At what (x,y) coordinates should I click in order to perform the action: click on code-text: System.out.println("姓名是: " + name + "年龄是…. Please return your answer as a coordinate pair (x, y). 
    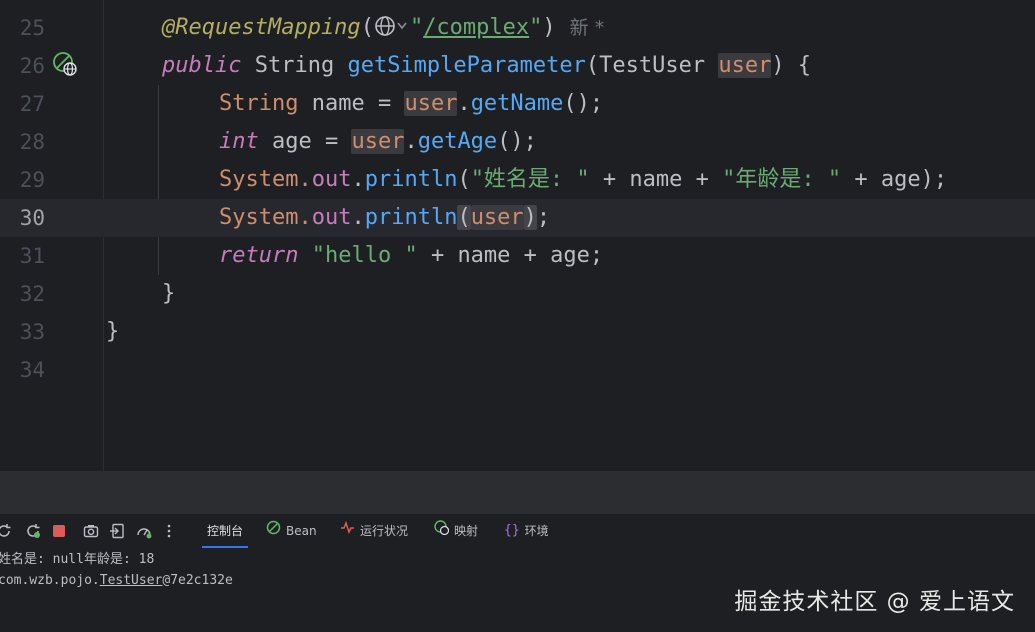
    Looking at the image, I should click on (583, 180).